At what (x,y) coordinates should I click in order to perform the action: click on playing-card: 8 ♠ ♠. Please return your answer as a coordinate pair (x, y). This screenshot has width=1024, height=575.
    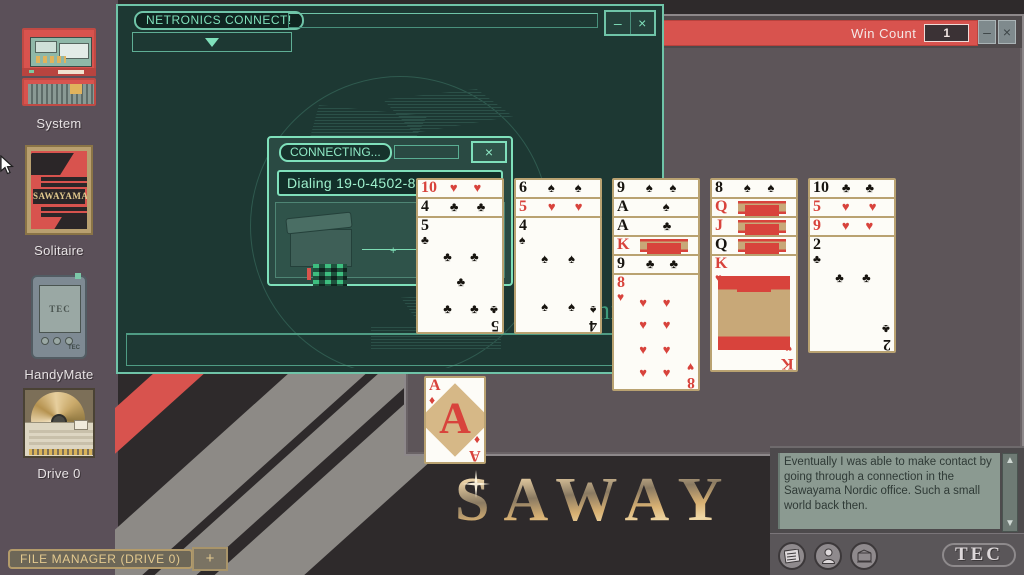
    Looking at the image, I should click on (754, 188).